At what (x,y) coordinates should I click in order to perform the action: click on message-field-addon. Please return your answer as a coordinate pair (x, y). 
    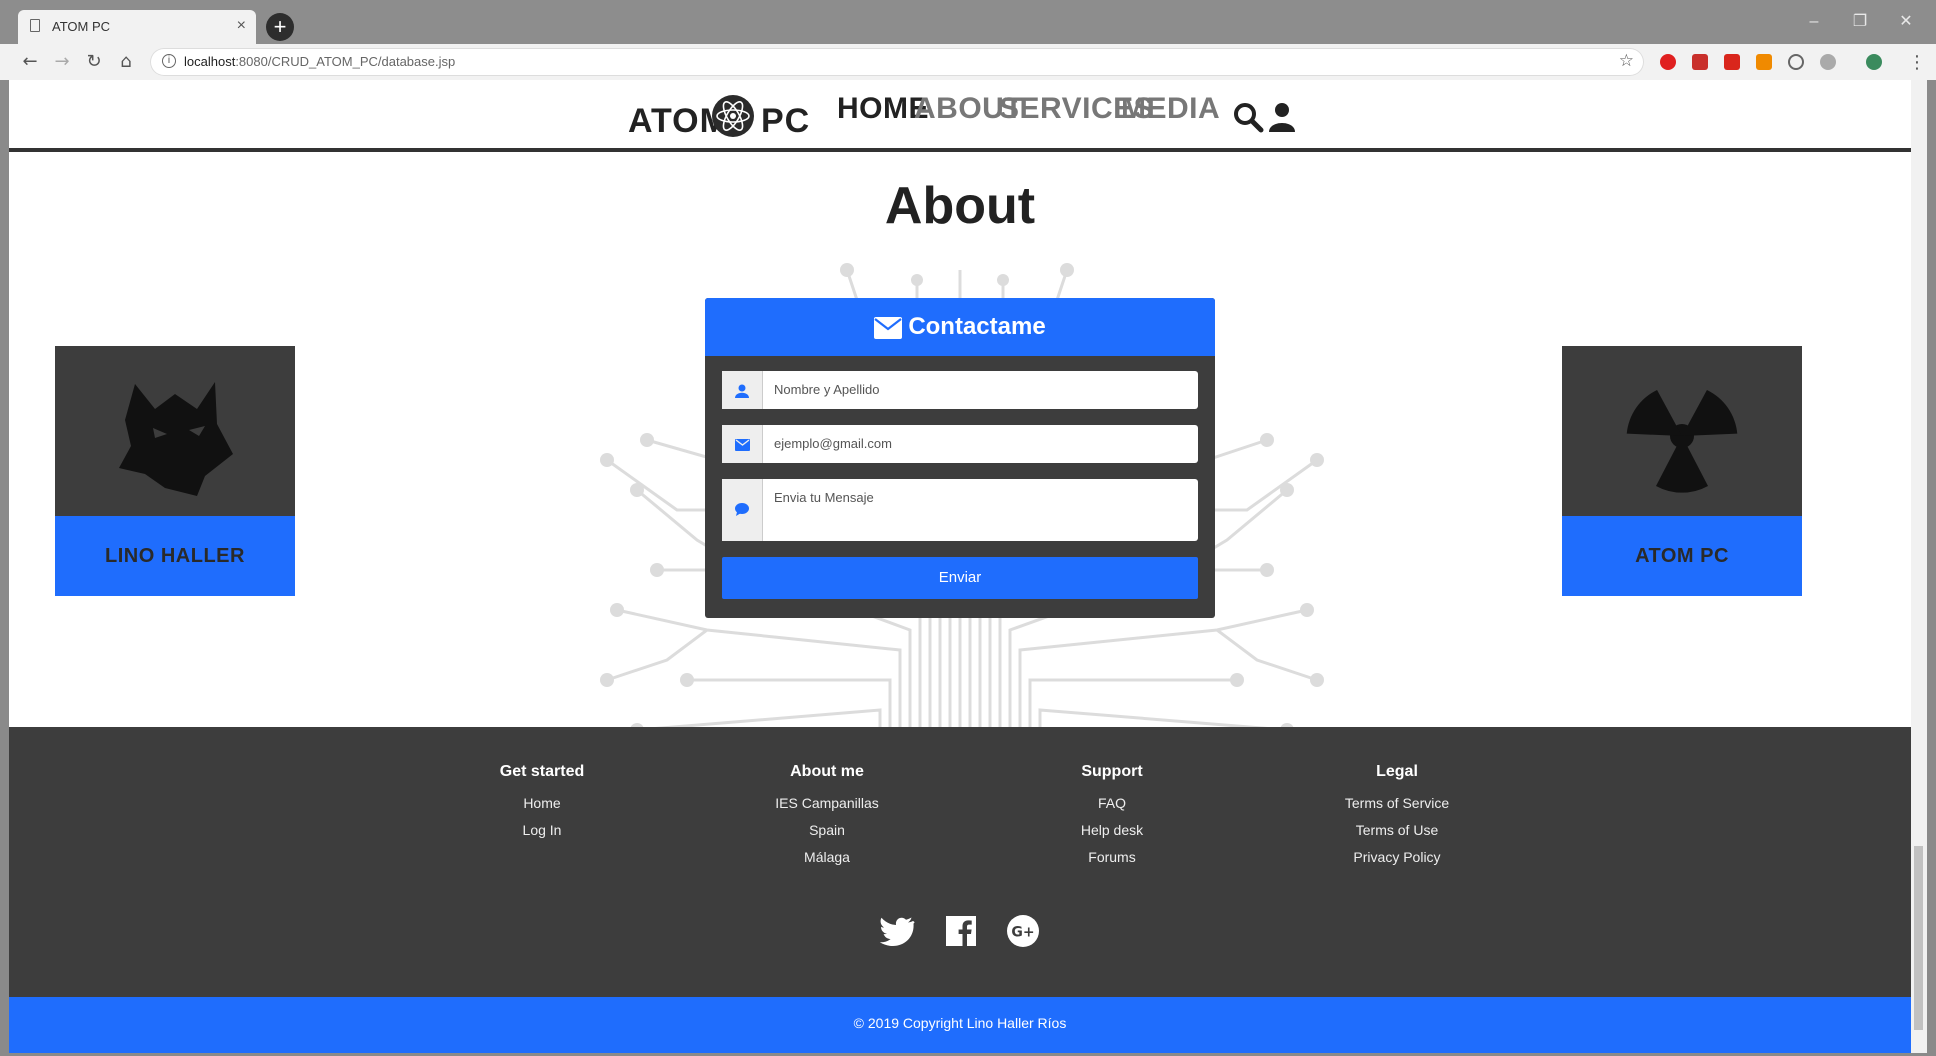
    Looking at the image, I should click on (742, 510).